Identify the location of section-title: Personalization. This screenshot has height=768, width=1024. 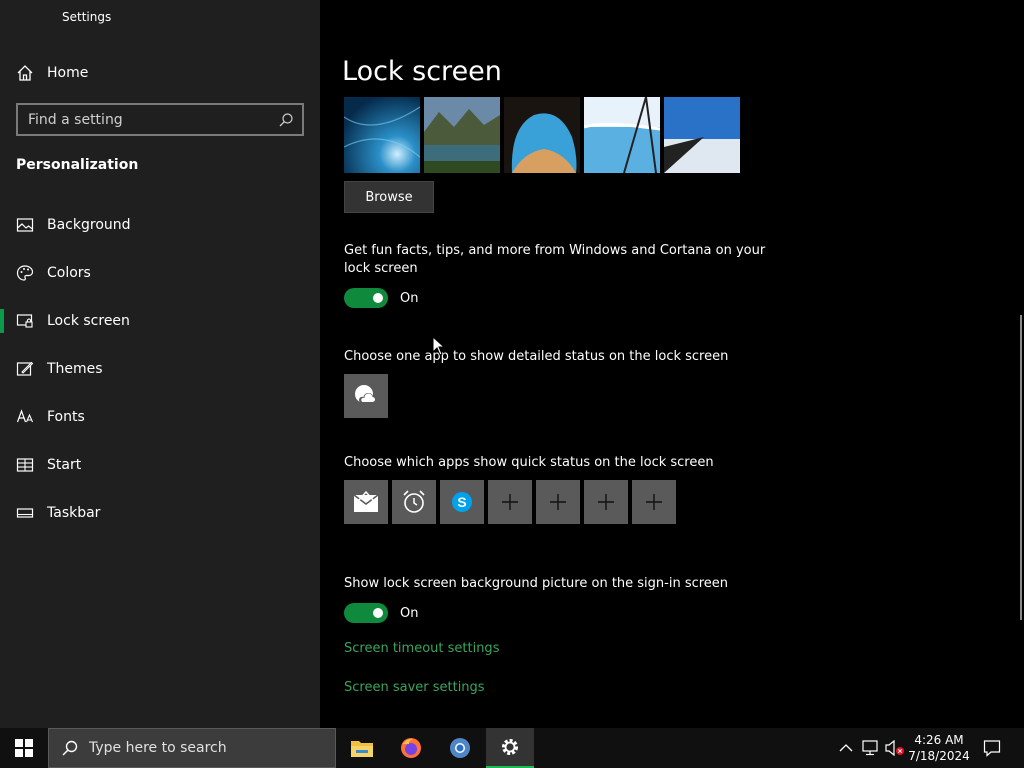
(77, 165).